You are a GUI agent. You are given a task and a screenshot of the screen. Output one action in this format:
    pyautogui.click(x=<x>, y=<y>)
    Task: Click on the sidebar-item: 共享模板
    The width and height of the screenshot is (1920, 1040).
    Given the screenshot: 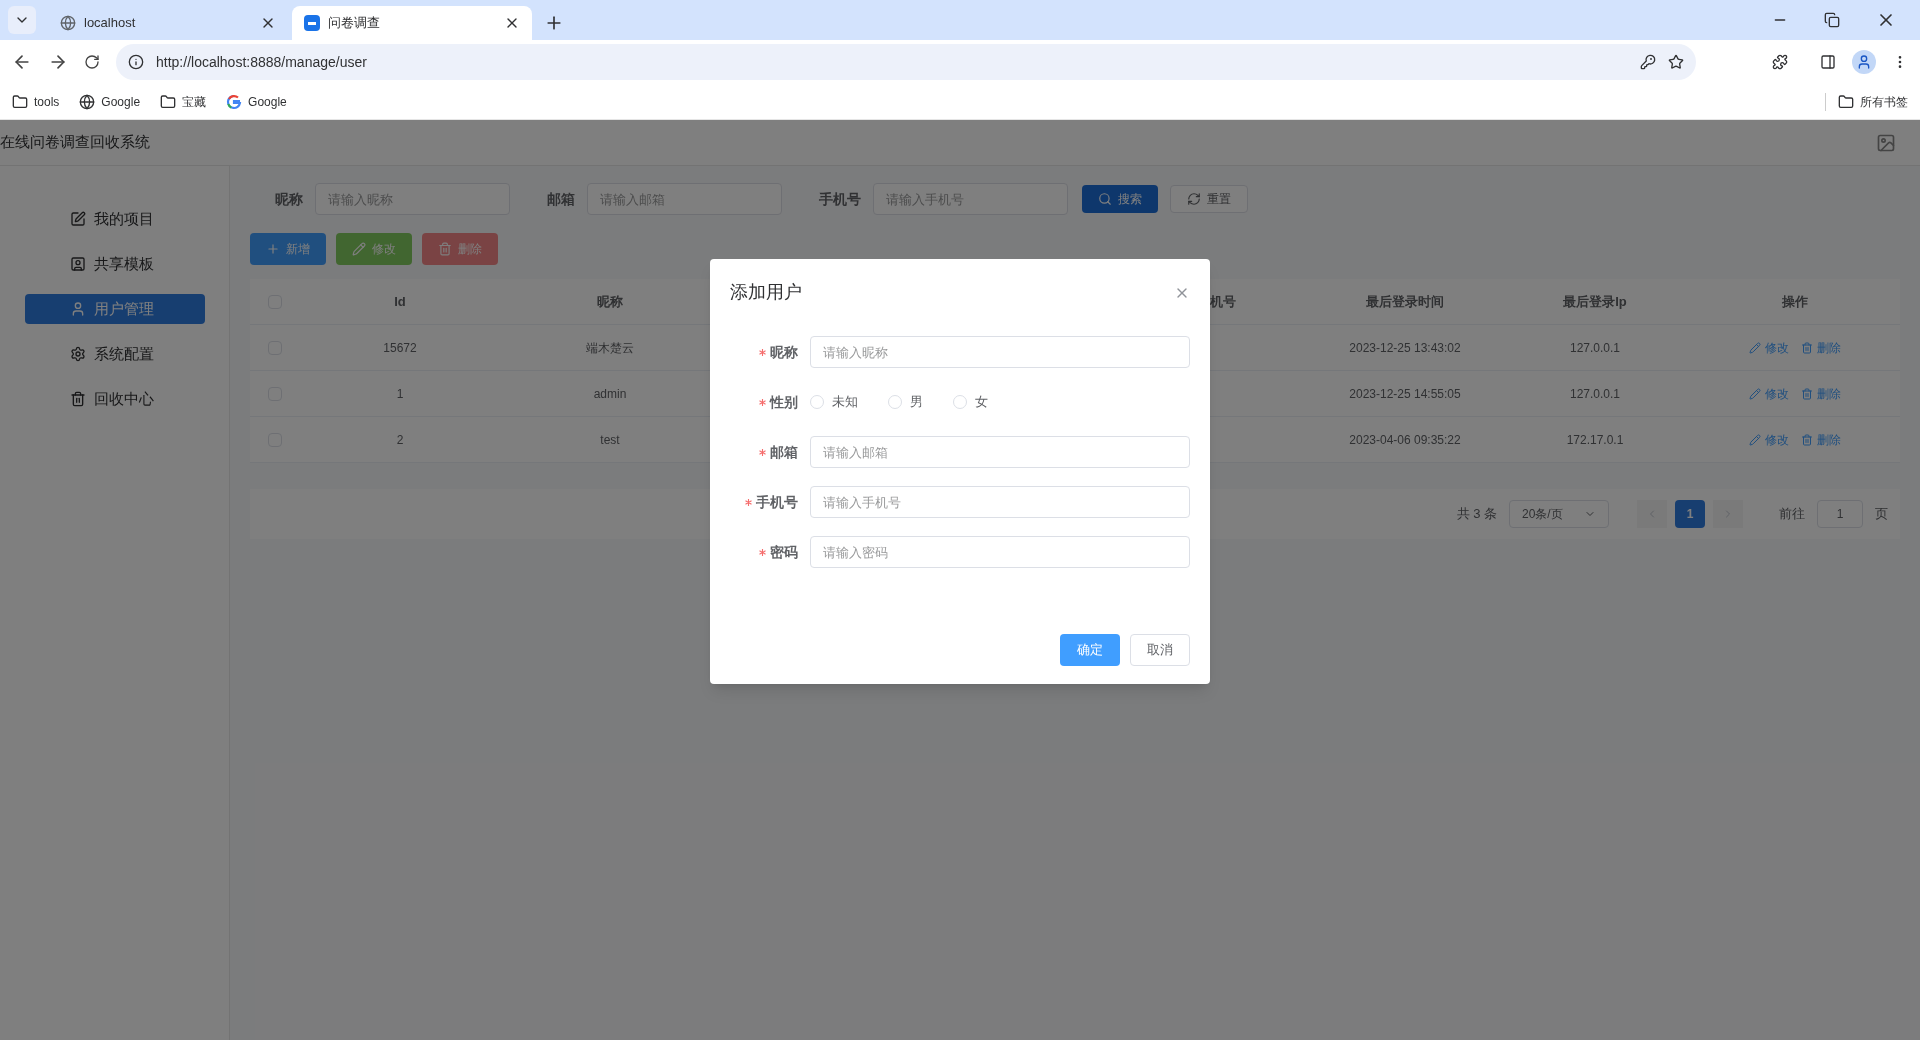 What is the action you would take?
    pyautogui.click(x=115, y=264)
    